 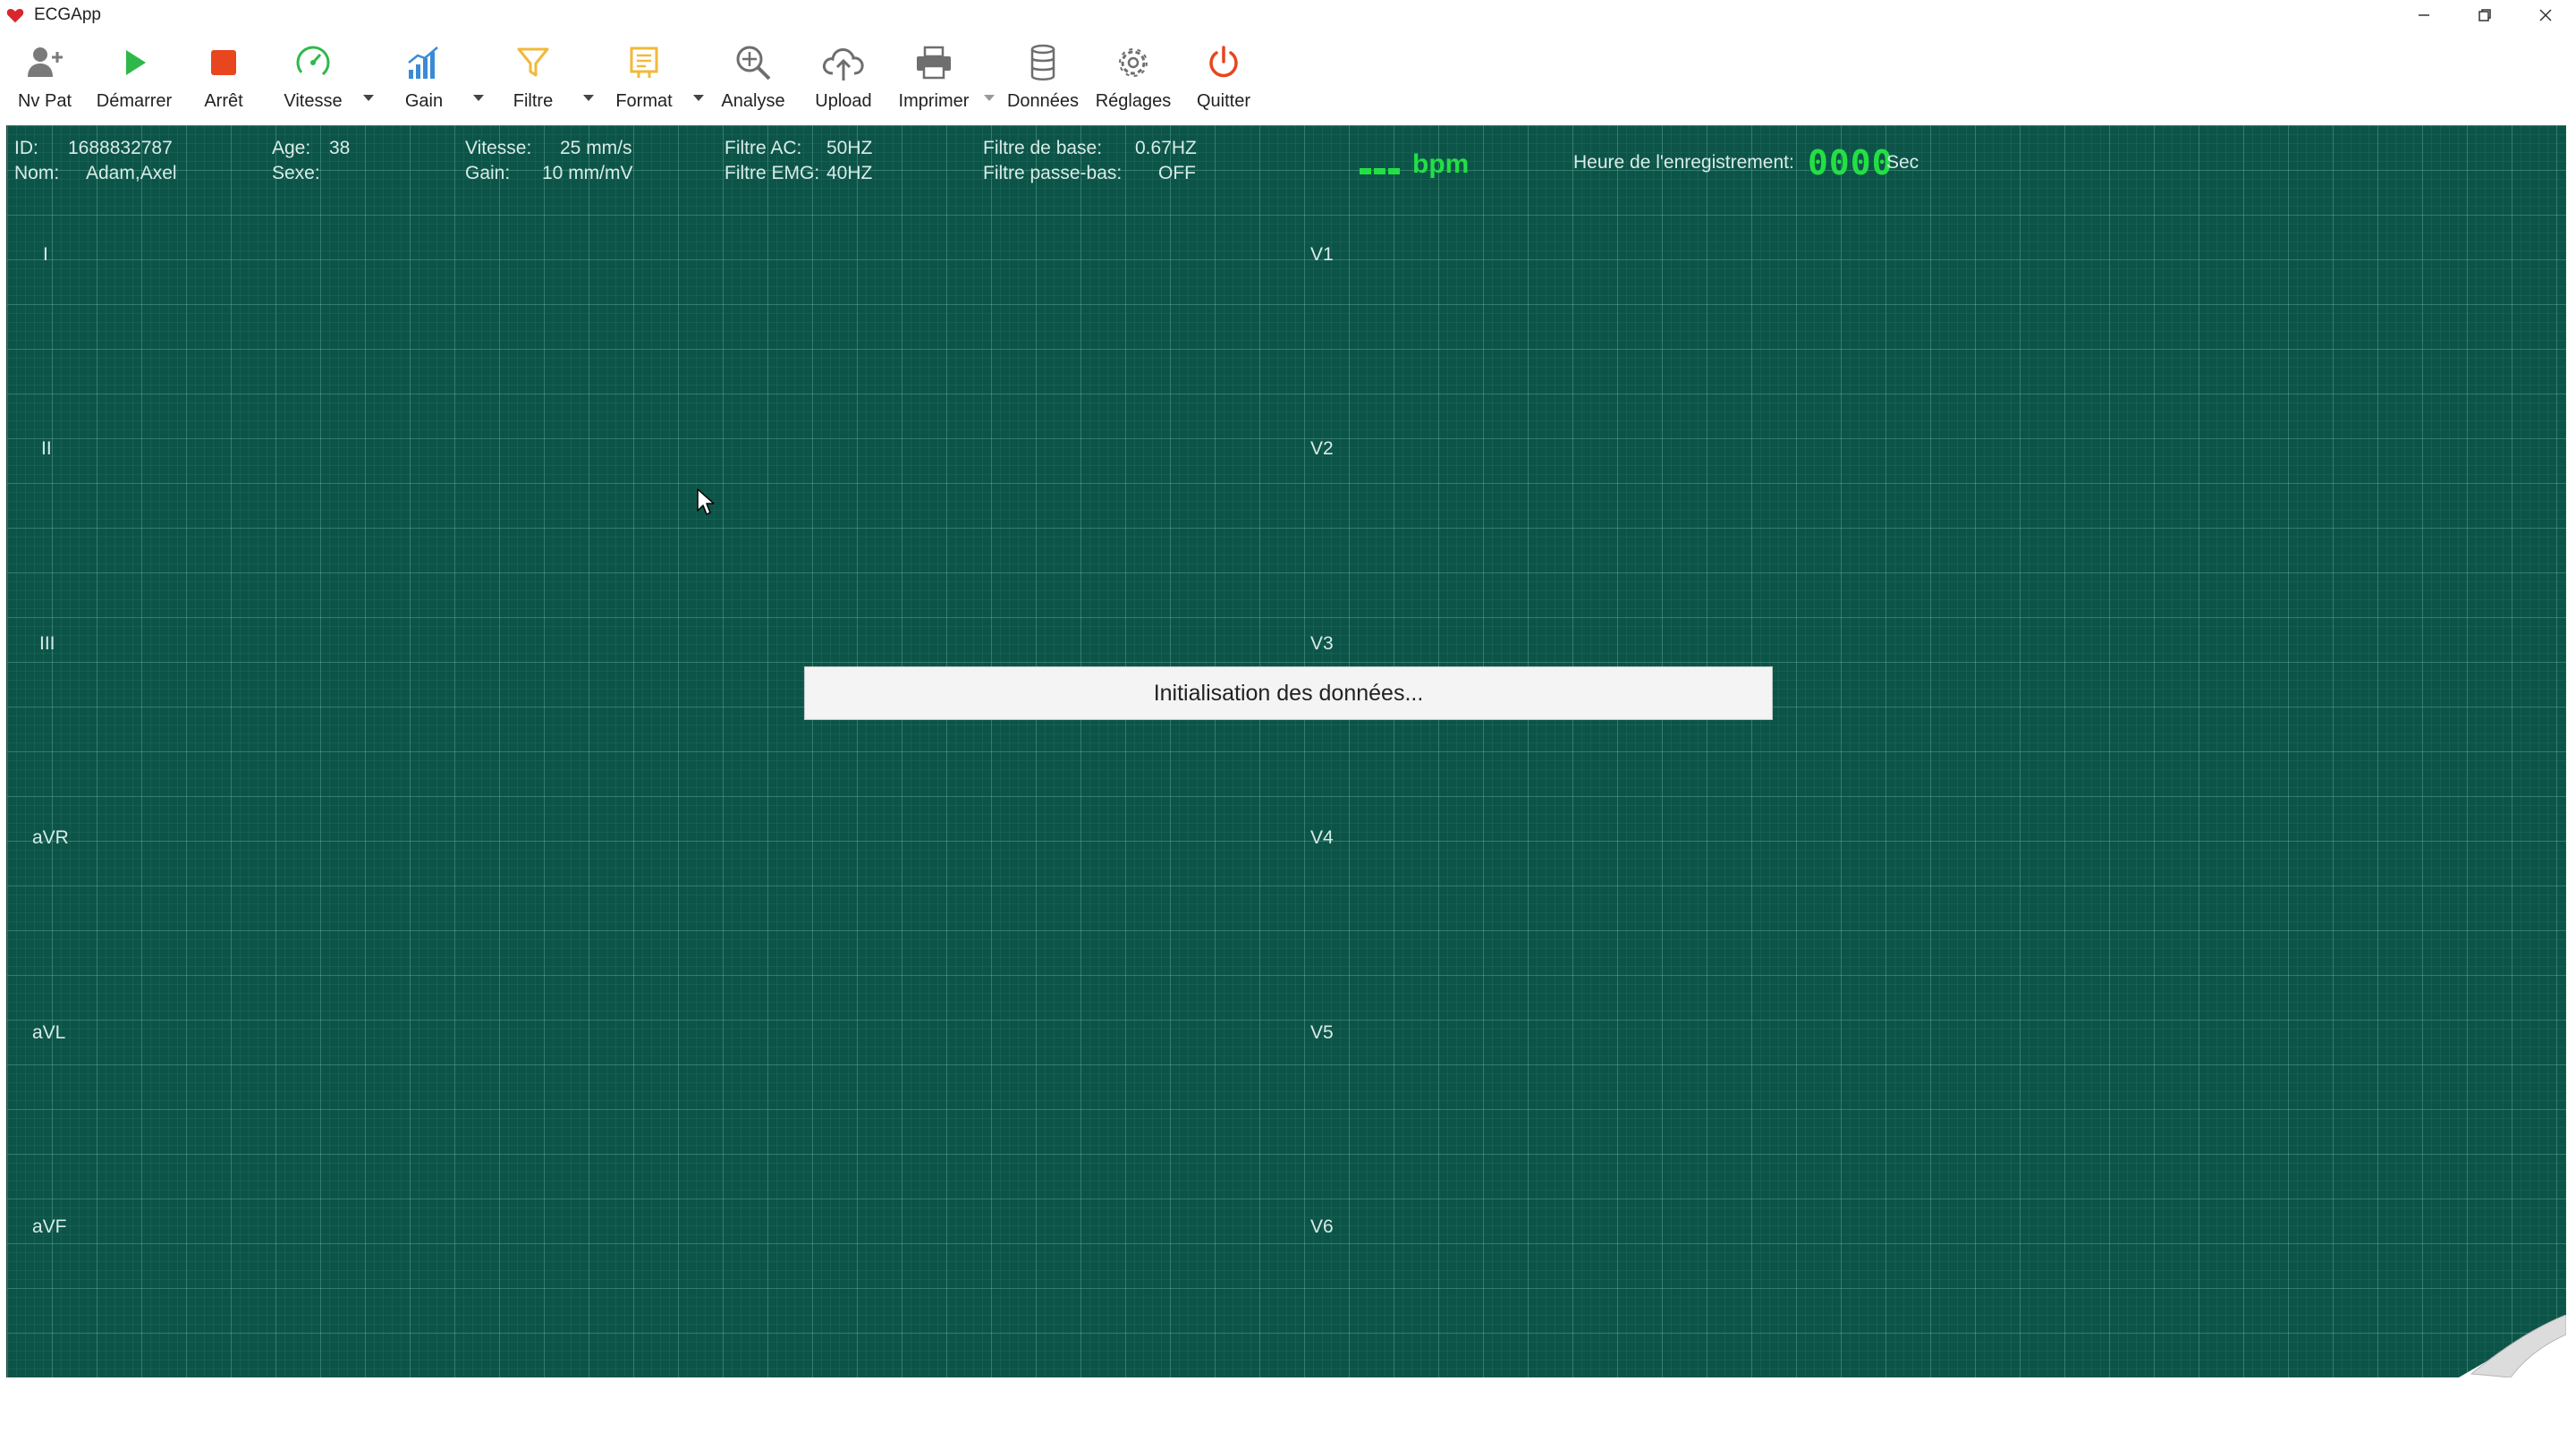 I want to click on lead-label-v5: V5, so click(x=1322, y=1032).